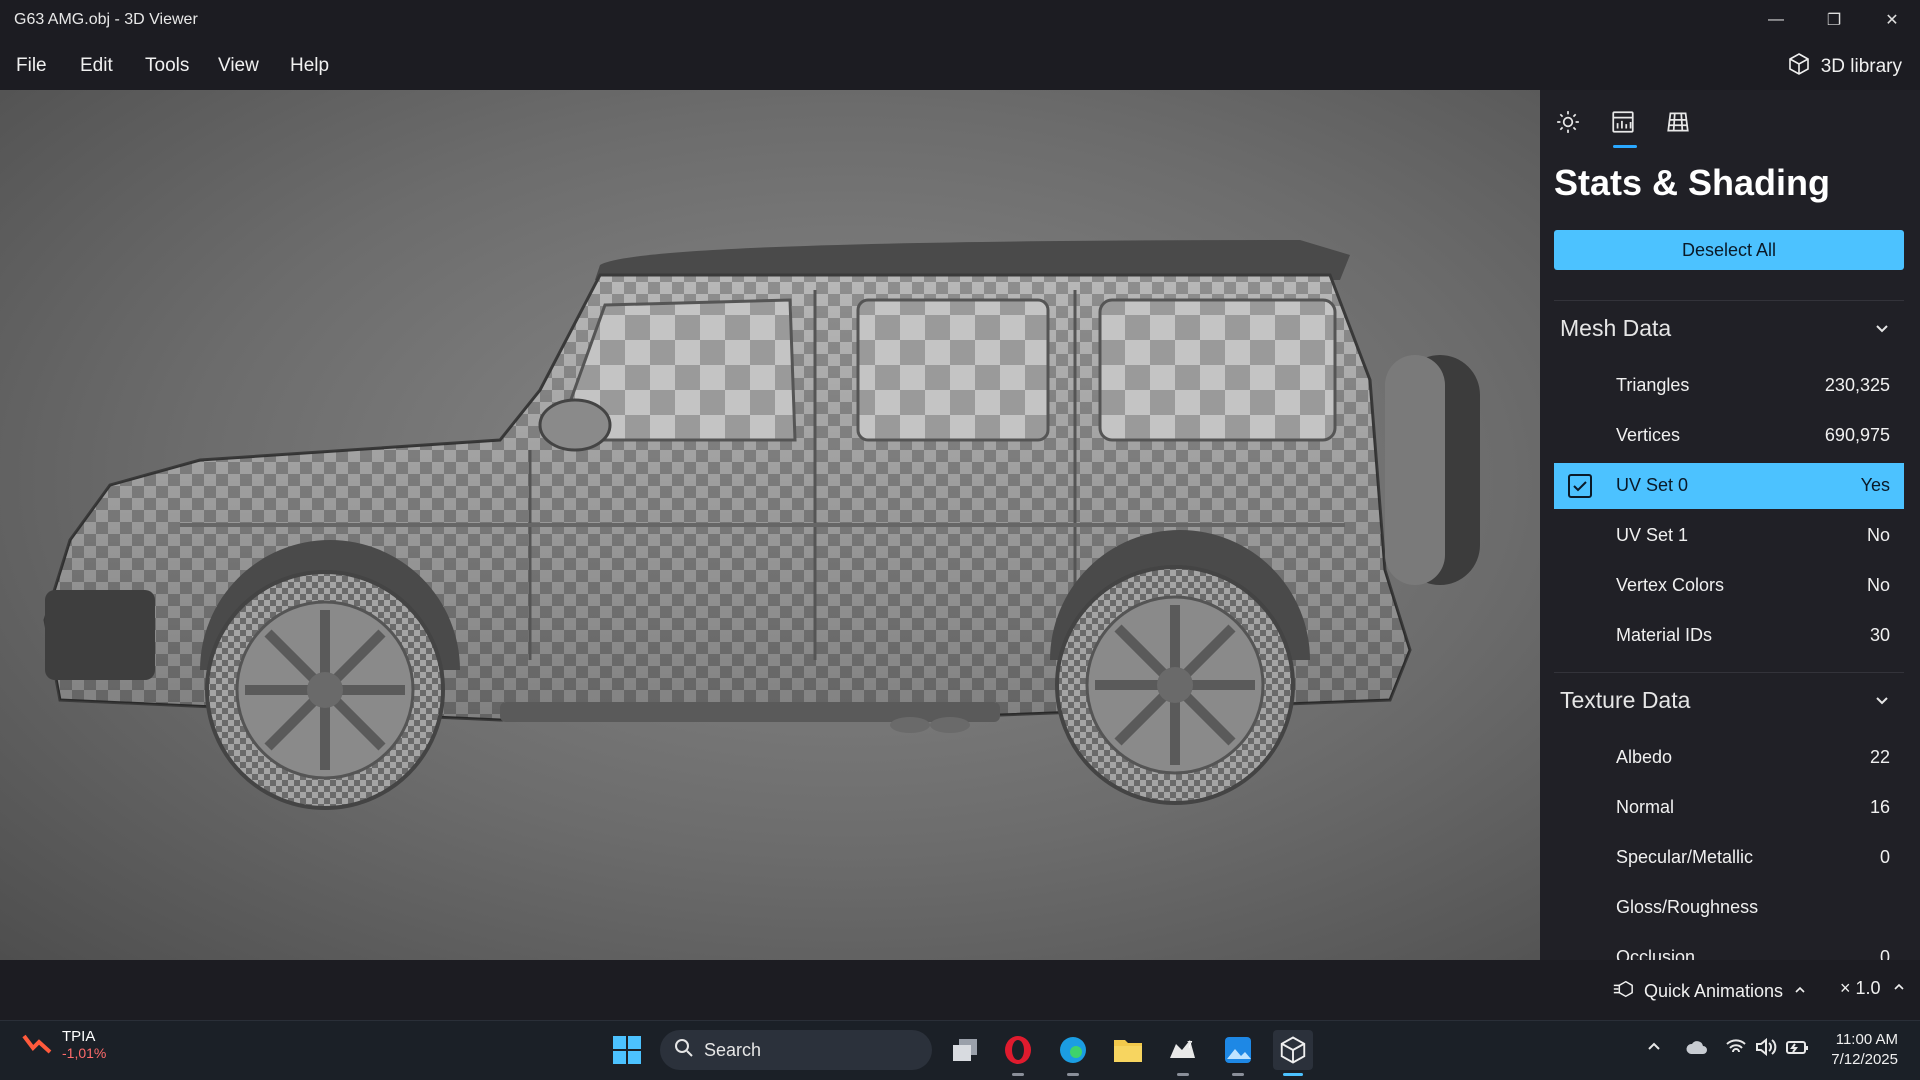 Image resolution: width=1920 pixels, height=1080 pixels. Describe the element at coordinates (1729, 808) in the screenshot. I see `stat-row-normal: Normal 16` at that location.